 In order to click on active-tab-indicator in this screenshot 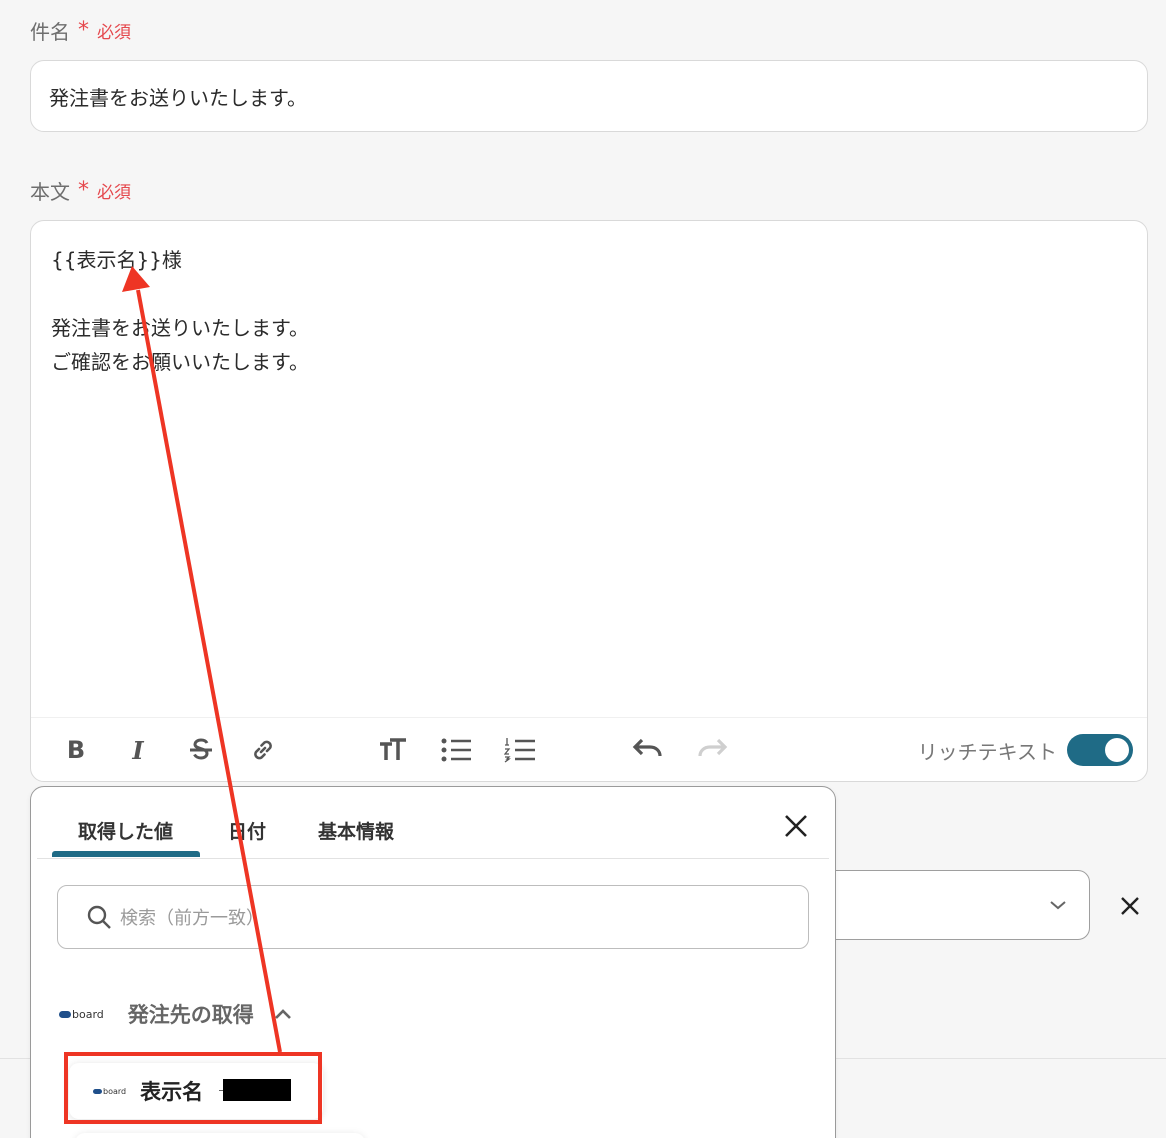, I will do `click(126, 854)`.